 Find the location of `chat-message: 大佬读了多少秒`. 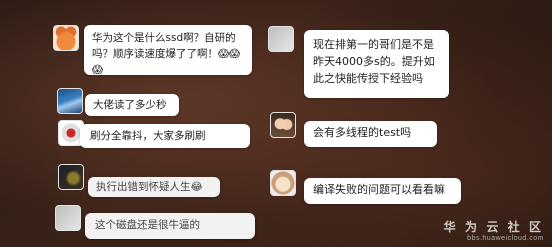

chat-message: 大佬读了多少秒 is located at coordinates (132, 105).